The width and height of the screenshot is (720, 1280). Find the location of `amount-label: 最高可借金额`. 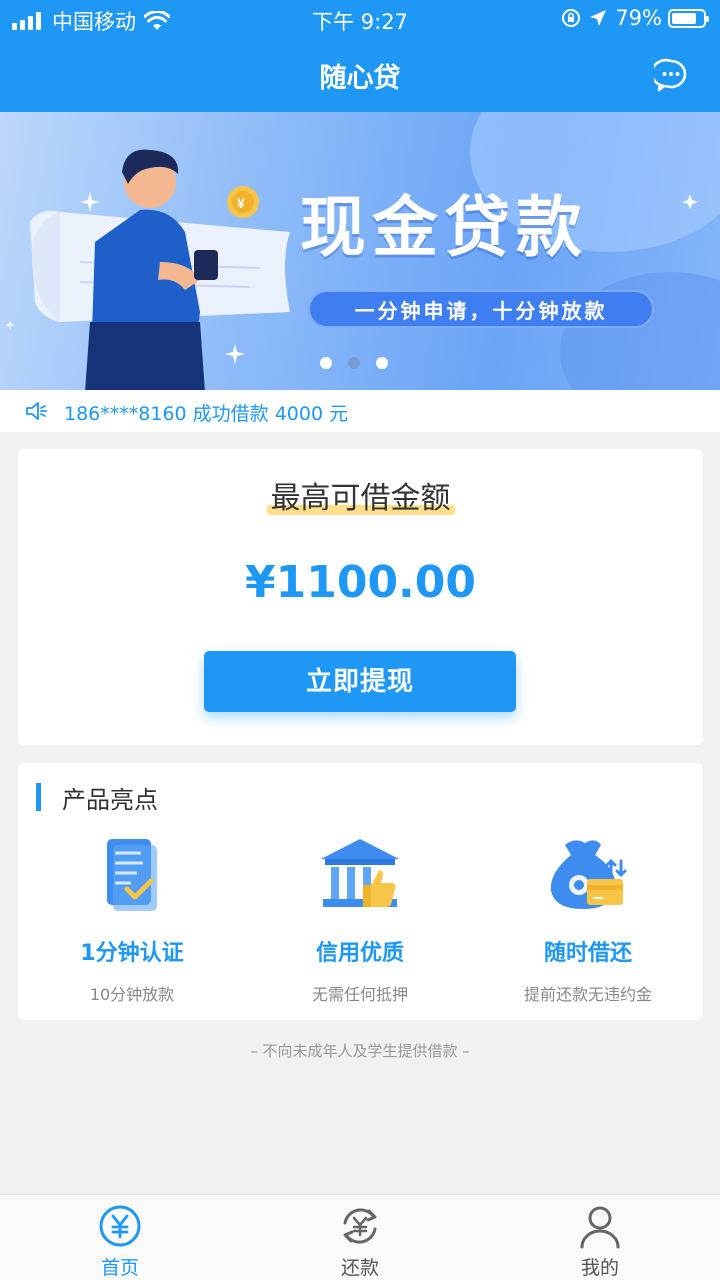

amount-label: 最高可借金额 is located at coordinates (360, 495).